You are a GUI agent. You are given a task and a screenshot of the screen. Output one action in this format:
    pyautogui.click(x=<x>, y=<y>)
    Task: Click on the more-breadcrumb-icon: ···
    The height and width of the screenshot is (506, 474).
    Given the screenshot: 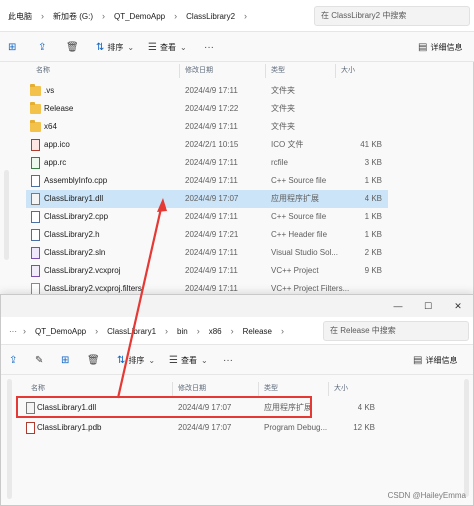 What is the action you would take?
    pyautogui.click(x=13, y=331)
    